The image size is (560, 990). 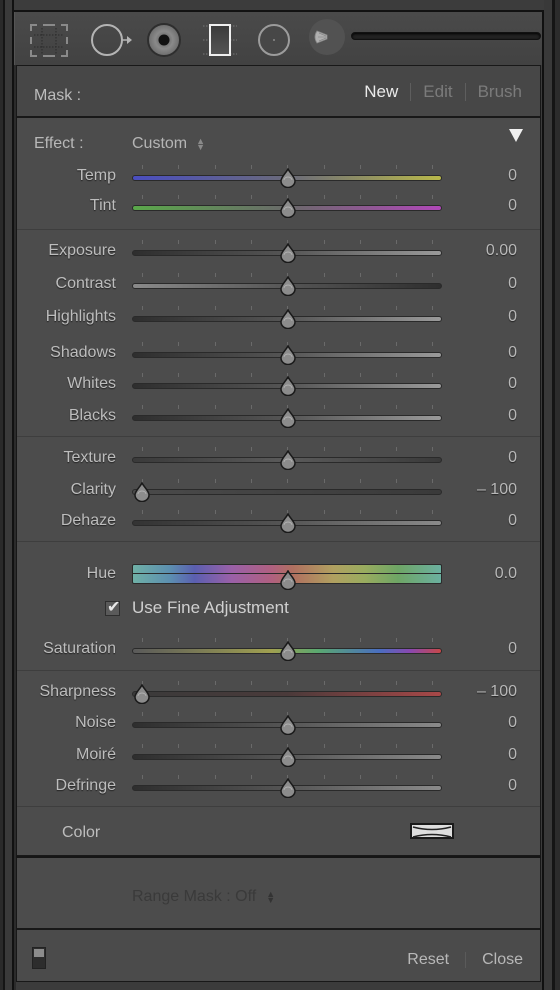 What do you see at coordinates (288, 208) in the screenshot?
I see `tint-slider-knob` at bounding box center [288, 208].